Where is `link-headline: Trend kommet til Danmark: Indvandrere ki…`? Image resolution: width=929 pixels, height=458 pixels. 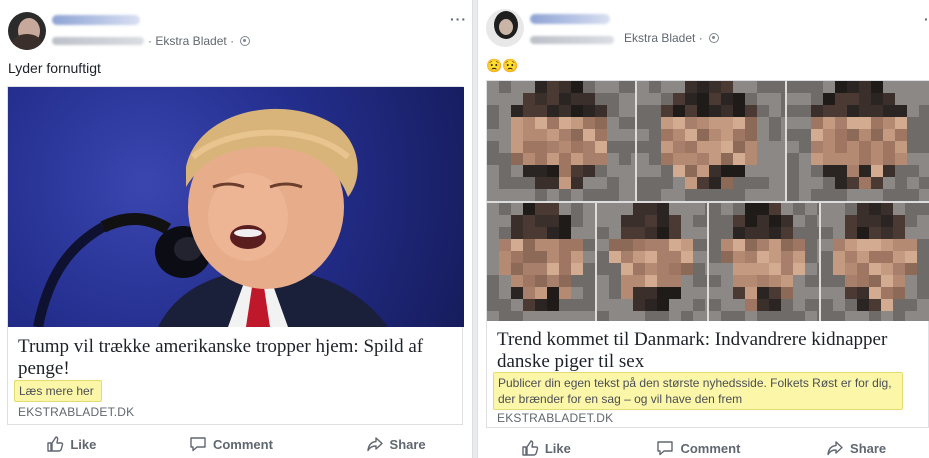
link-headline: Trend kommet til Danmark: Indvandrere ki… is located at coordinates (707, 351).